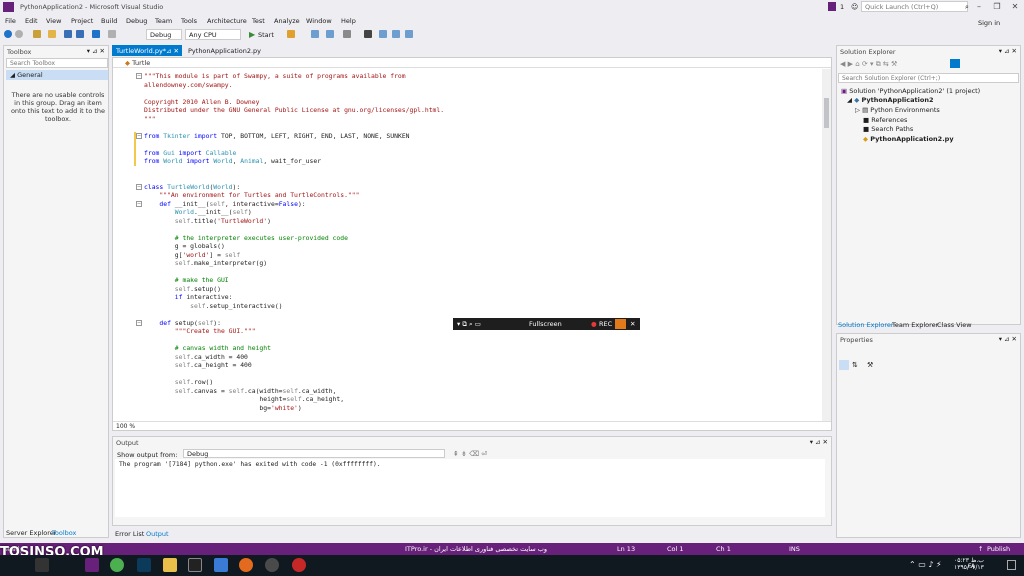 The height and width of the screenshot is (576, 1024). What do you see at coordinates (979, 7) in the screenshot?
I see `minimize-button: –` at bounding box center [979, 7].